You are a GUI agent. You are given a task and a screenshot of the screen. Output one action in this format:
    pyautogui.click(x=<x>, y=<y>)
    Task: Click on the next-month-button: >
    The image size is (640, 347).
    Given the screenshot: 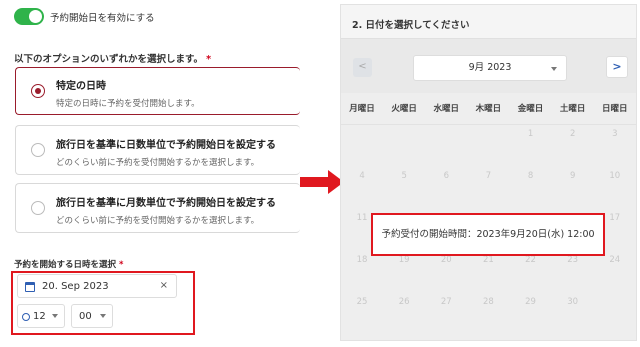 What is the action you would take?
    pyautogui.click(x=617, y=67)
    